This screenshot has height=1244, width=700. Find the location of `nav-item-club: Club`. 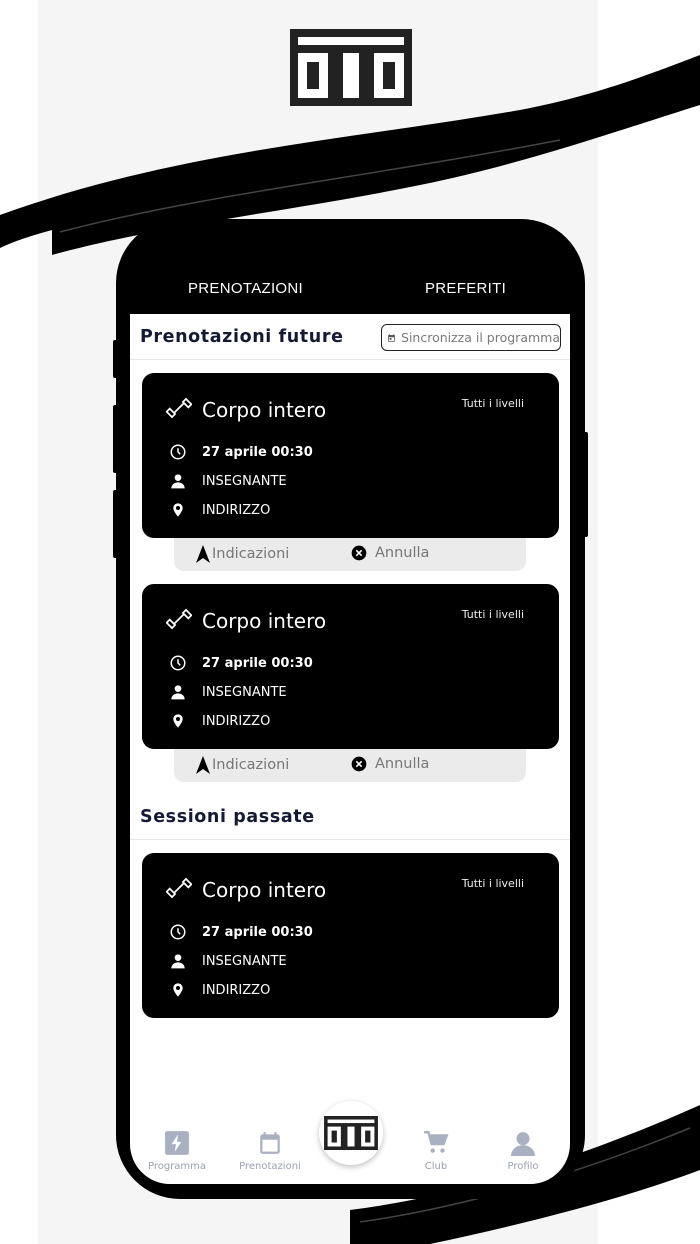

nav-item-club: Club is located at coordinates (436, 1151).